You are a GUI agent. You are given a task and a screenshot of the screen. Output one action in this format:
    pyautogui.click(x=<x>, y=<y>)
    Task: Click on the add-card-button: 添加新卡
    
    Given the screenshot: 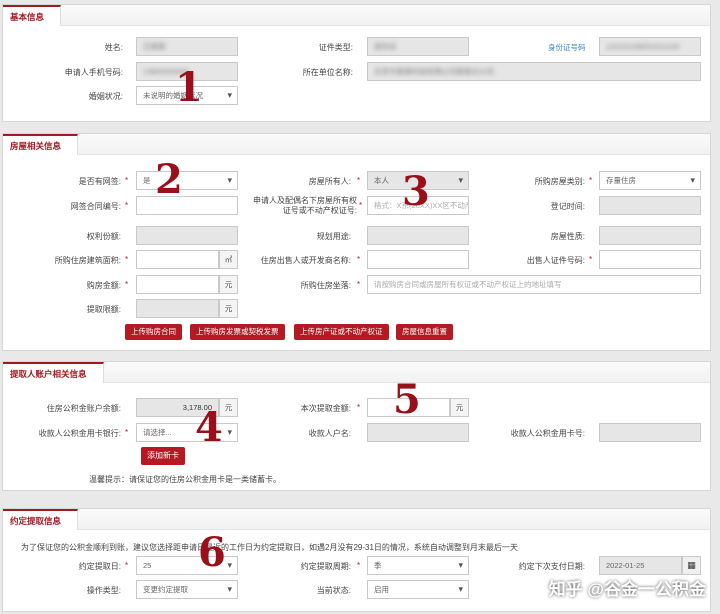 What is the action you would take?
    pyautogui.click(x=163, y=456)
    